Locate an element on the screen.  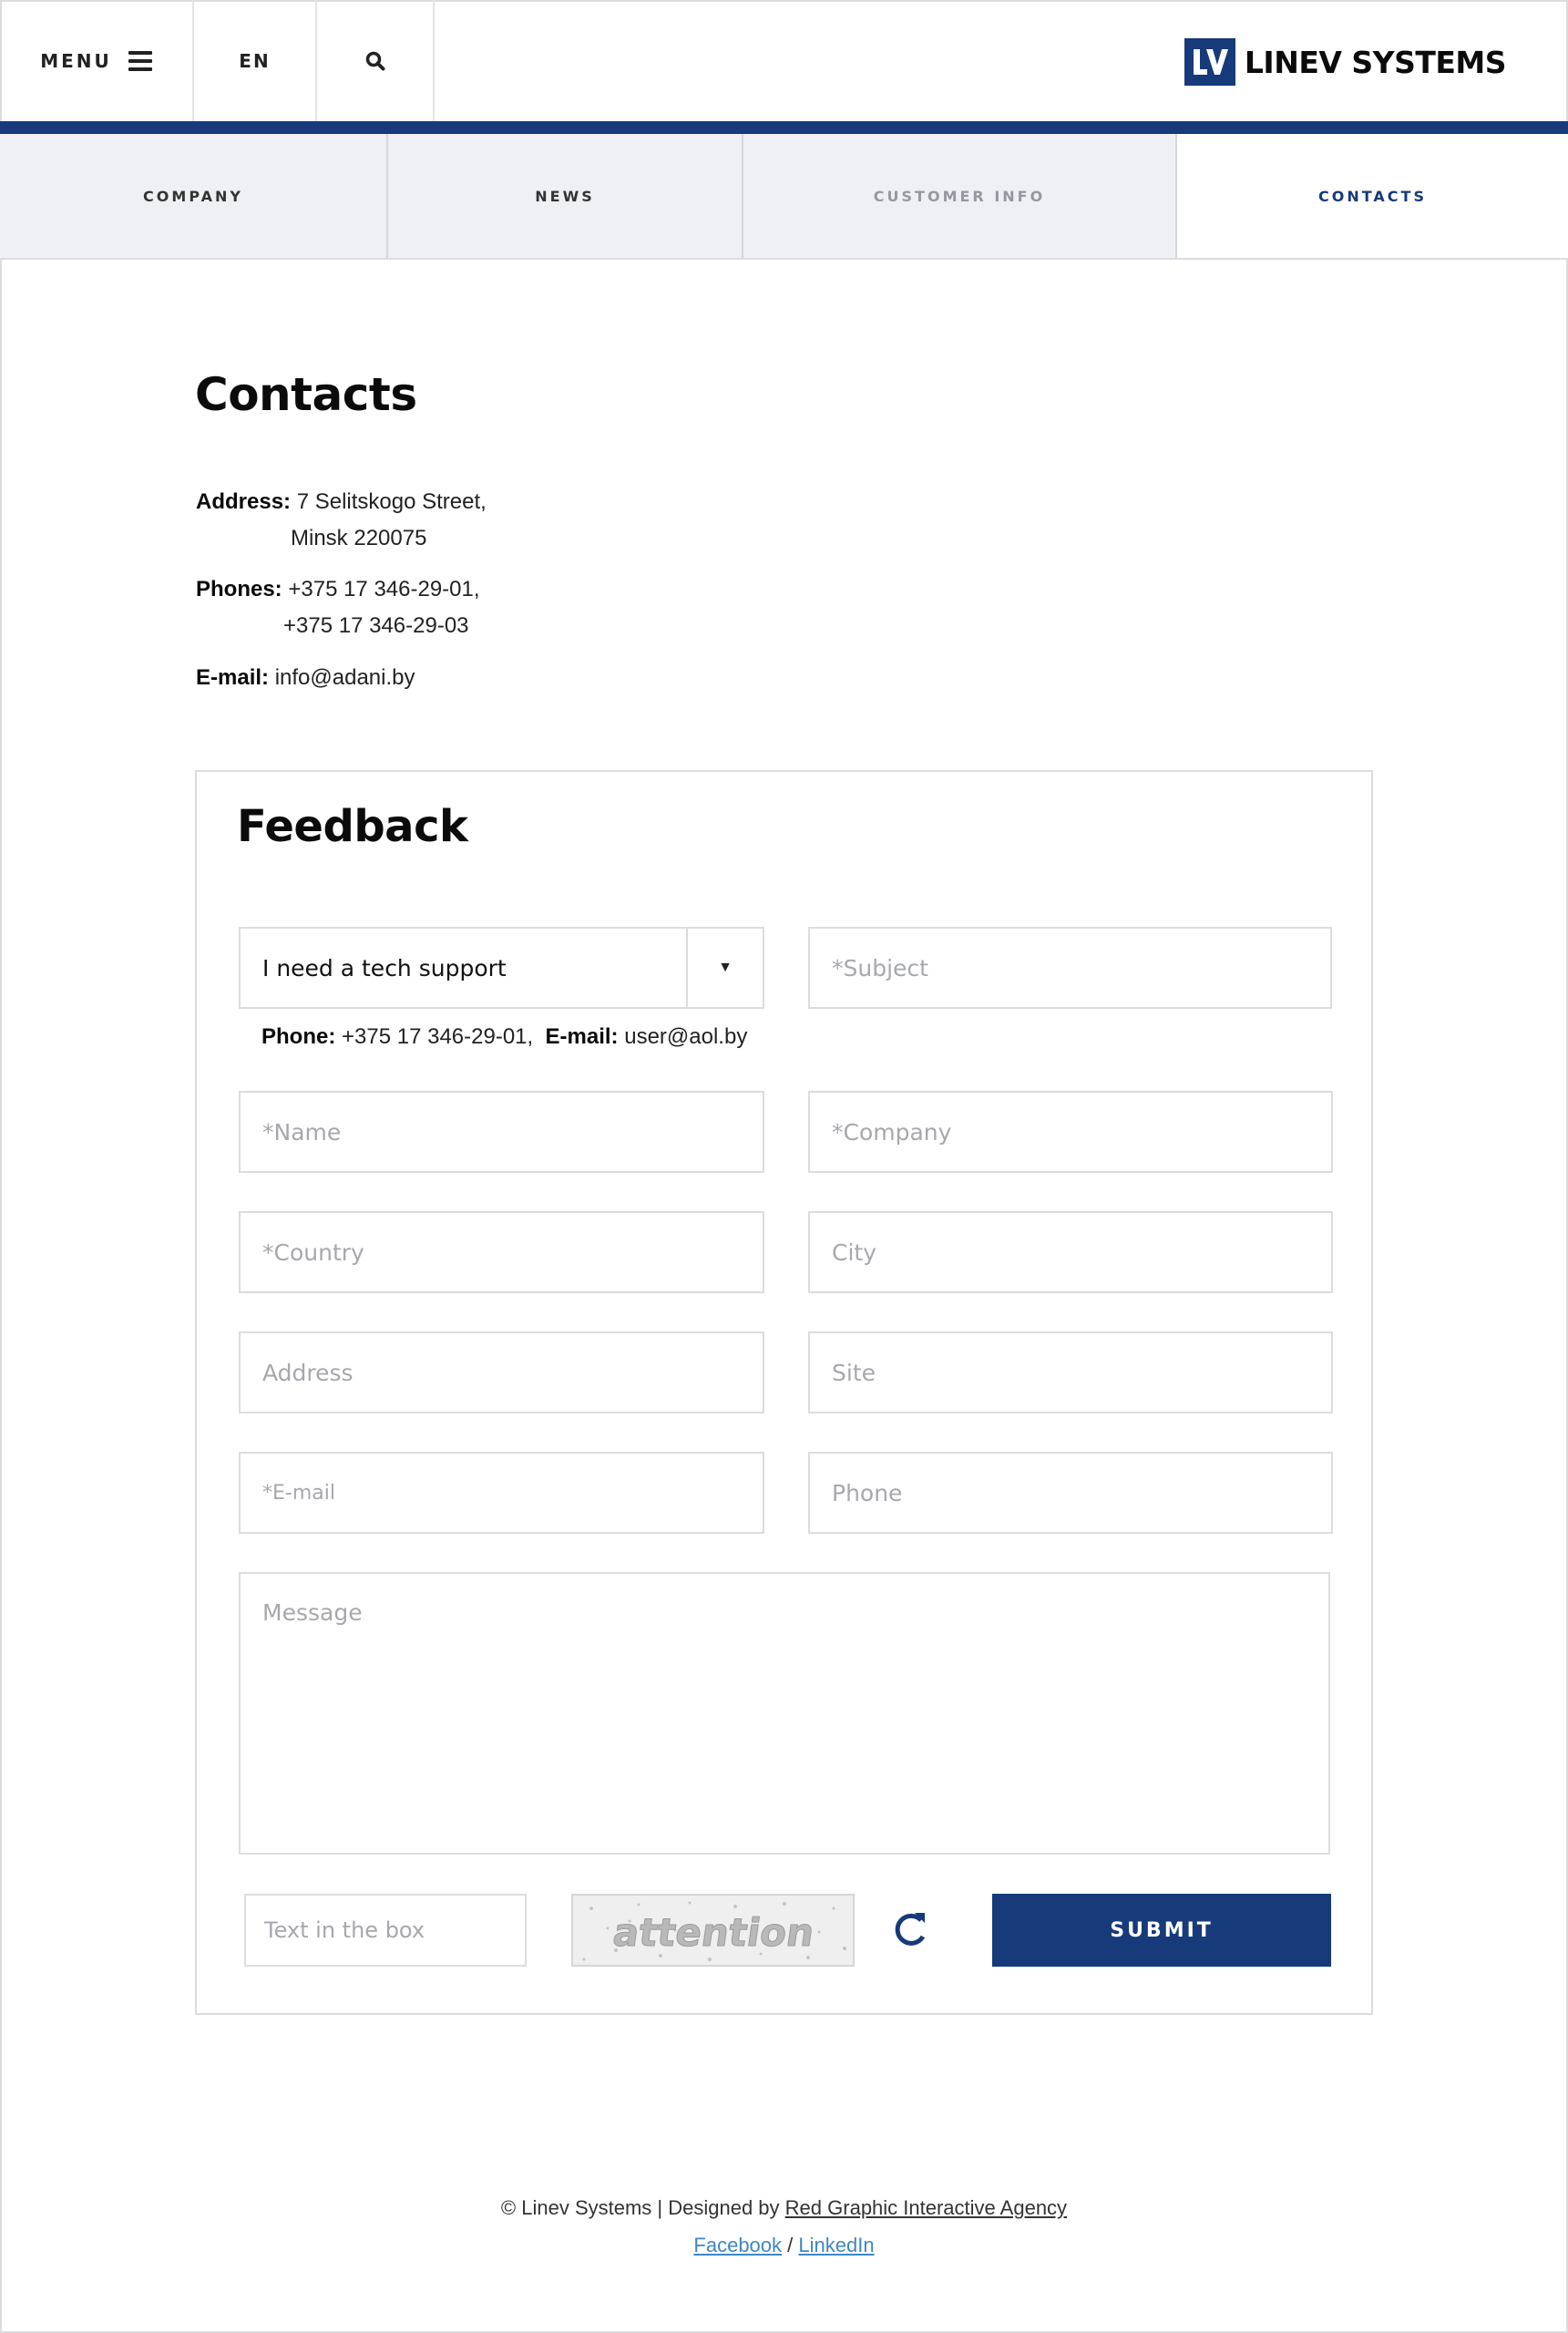
feedback-title: Feedback is located at coordinates (352, 826).